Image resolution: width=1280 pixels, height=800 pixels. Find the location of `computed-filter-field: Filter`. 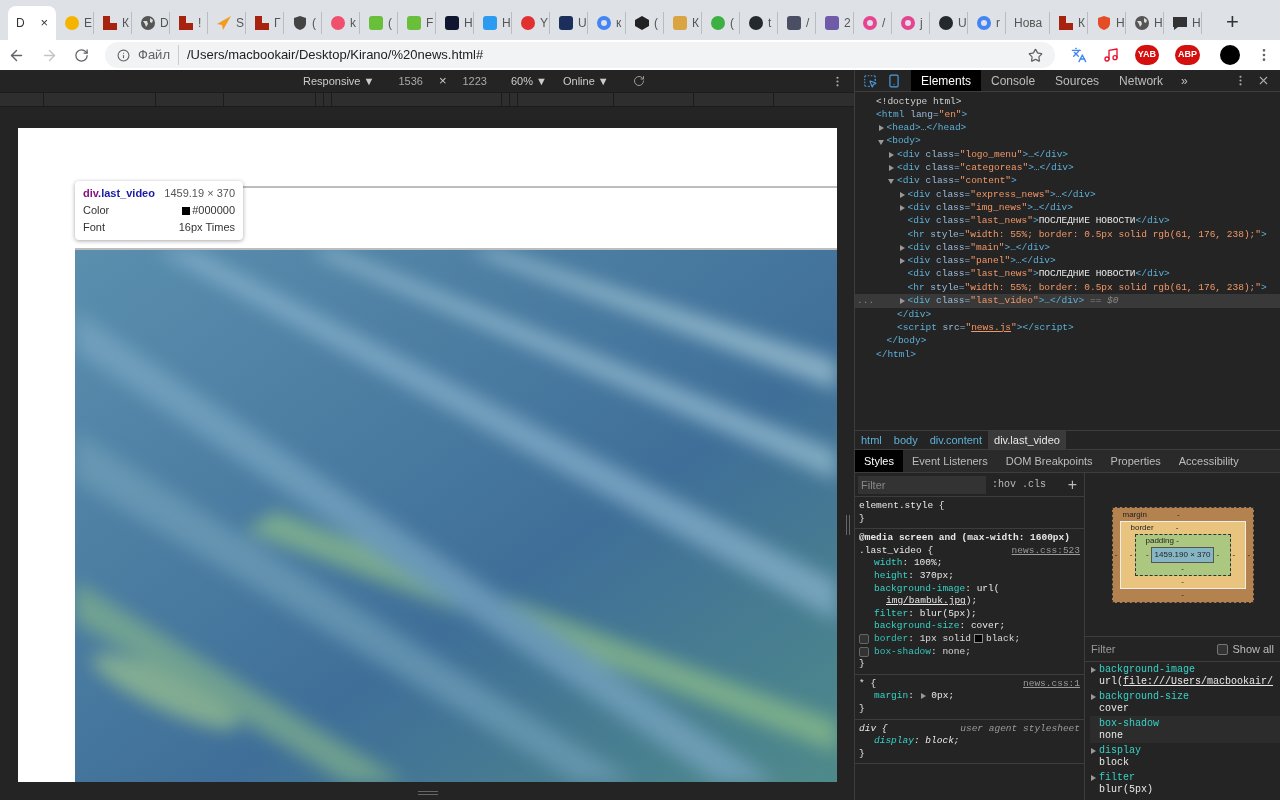

computed-filter-field: Filter is located at coordinates (1141, 649).